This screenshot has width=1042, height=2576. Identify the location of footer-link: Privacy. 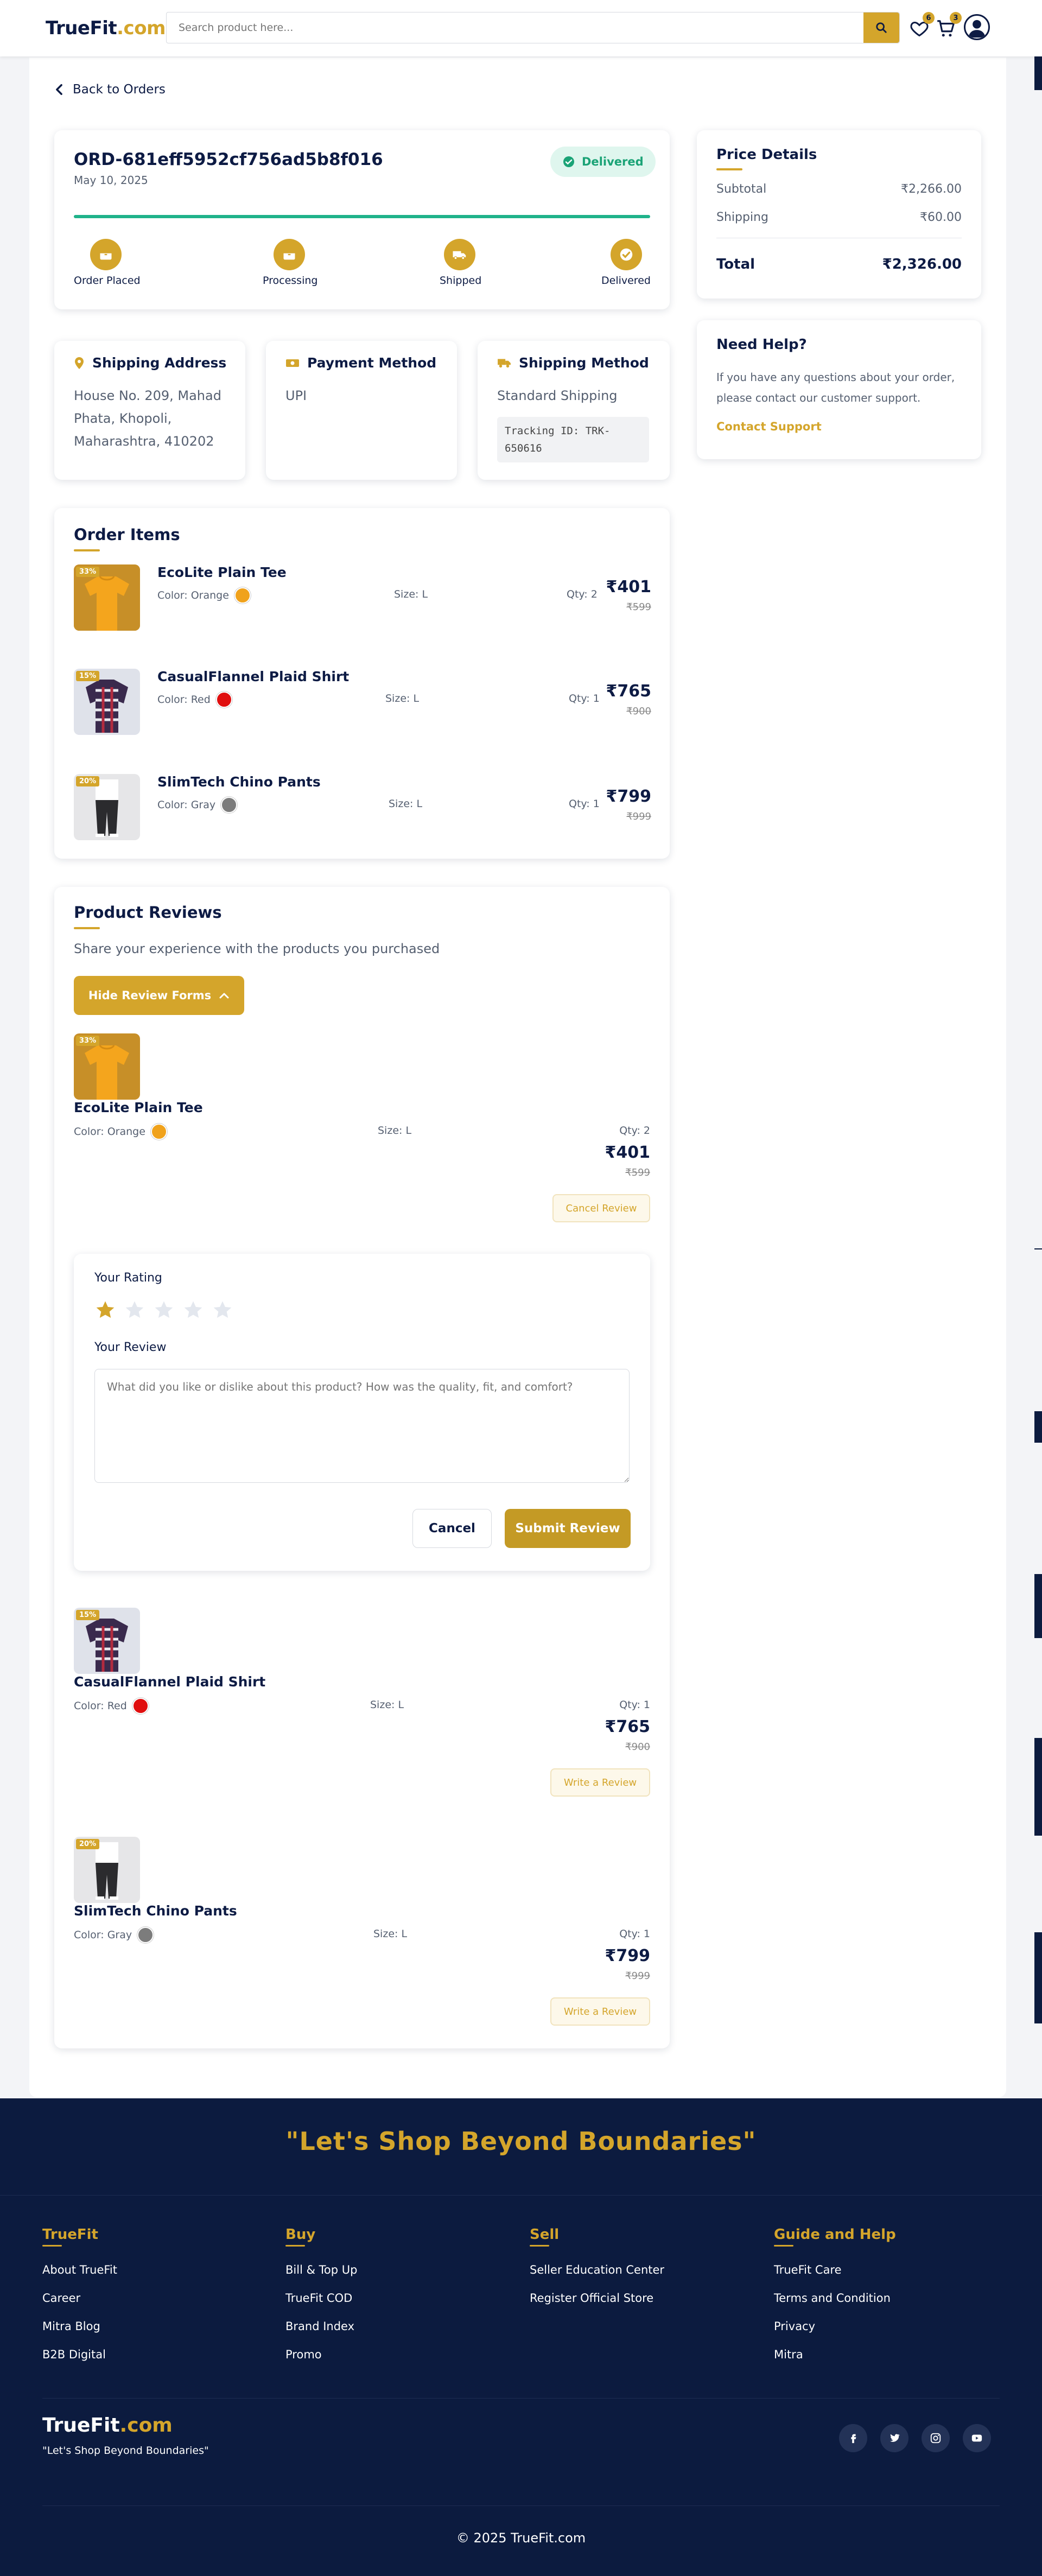
(794, 2327).